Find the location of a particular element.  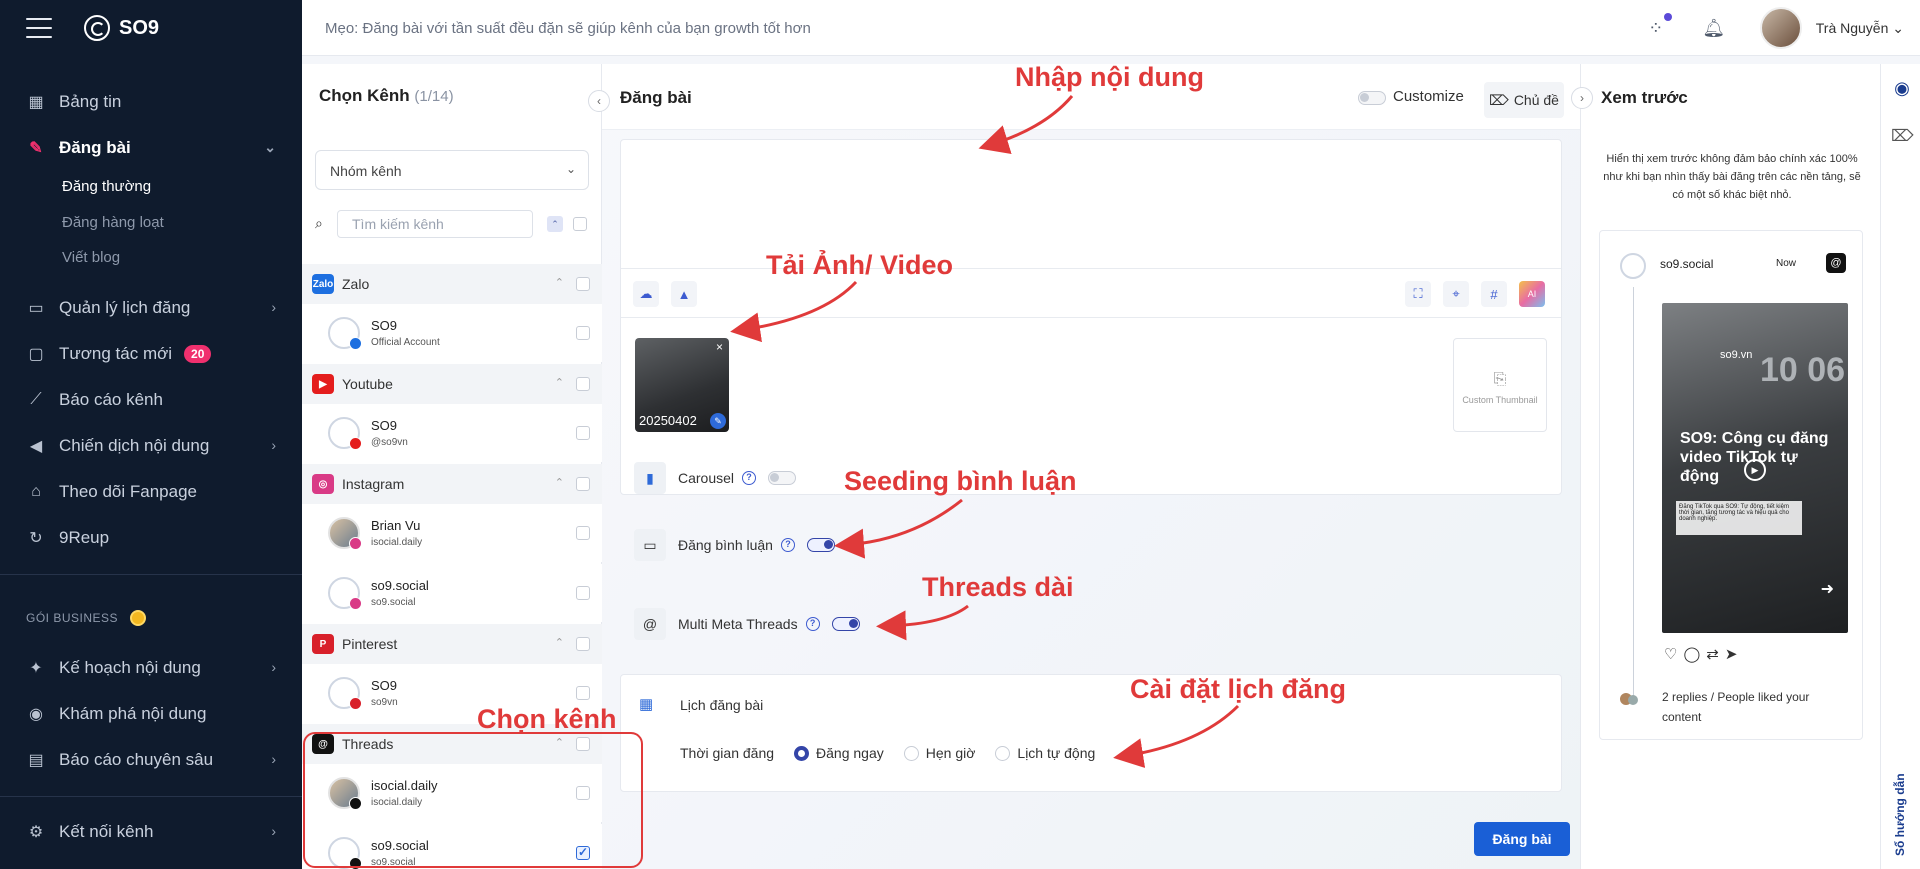

location-icon: ⌖ is located at coordinates (1456, 294).